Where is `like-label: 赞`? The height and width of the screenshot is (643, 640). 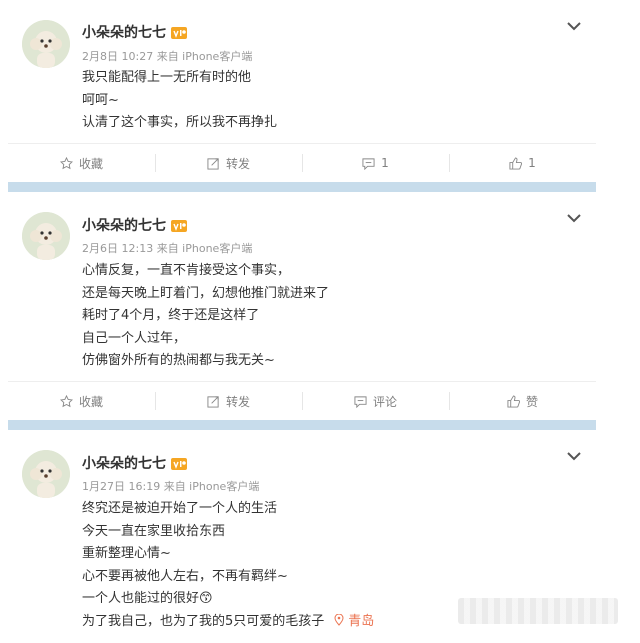 like-label: 赞 is located at coordinates (531, 401).